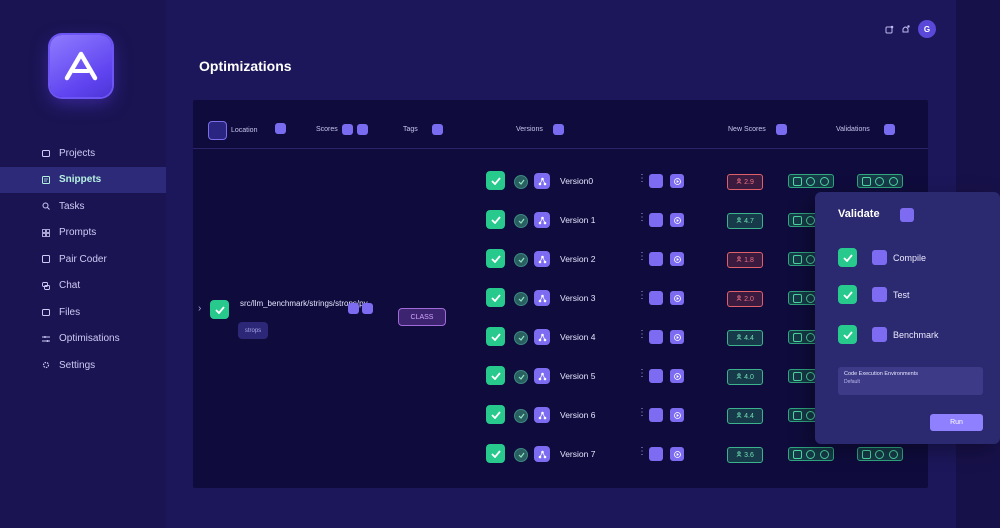 This screenshot has width=1000, height=528. What do you see at coordinates (576, 181) in the screenshot?
I see `version-label: Version0` at bounding box center [576, 181].